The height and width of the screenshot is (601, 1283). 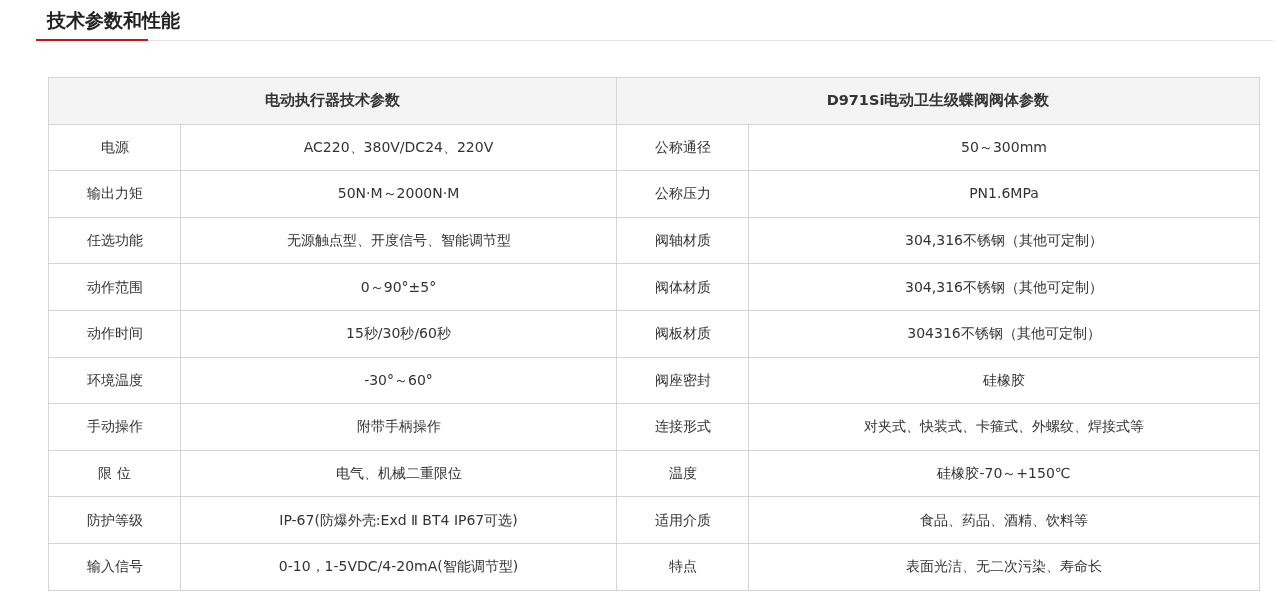 I want to click on parameter-name: 特点, so click(x=682, y=567).